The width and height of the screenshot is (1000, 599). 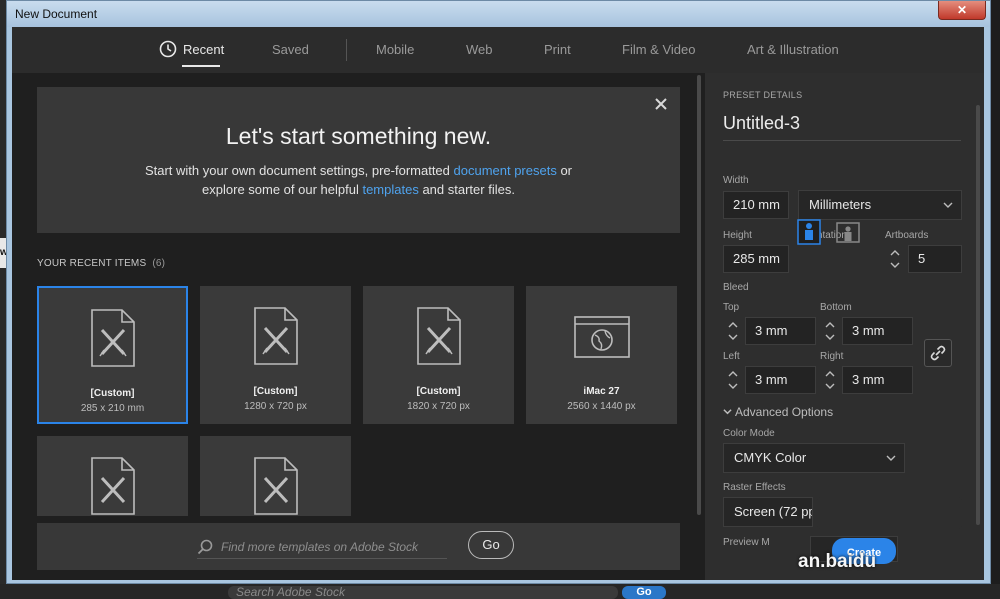 I want to click on web-browser-icon, so click(x=601, y=337).